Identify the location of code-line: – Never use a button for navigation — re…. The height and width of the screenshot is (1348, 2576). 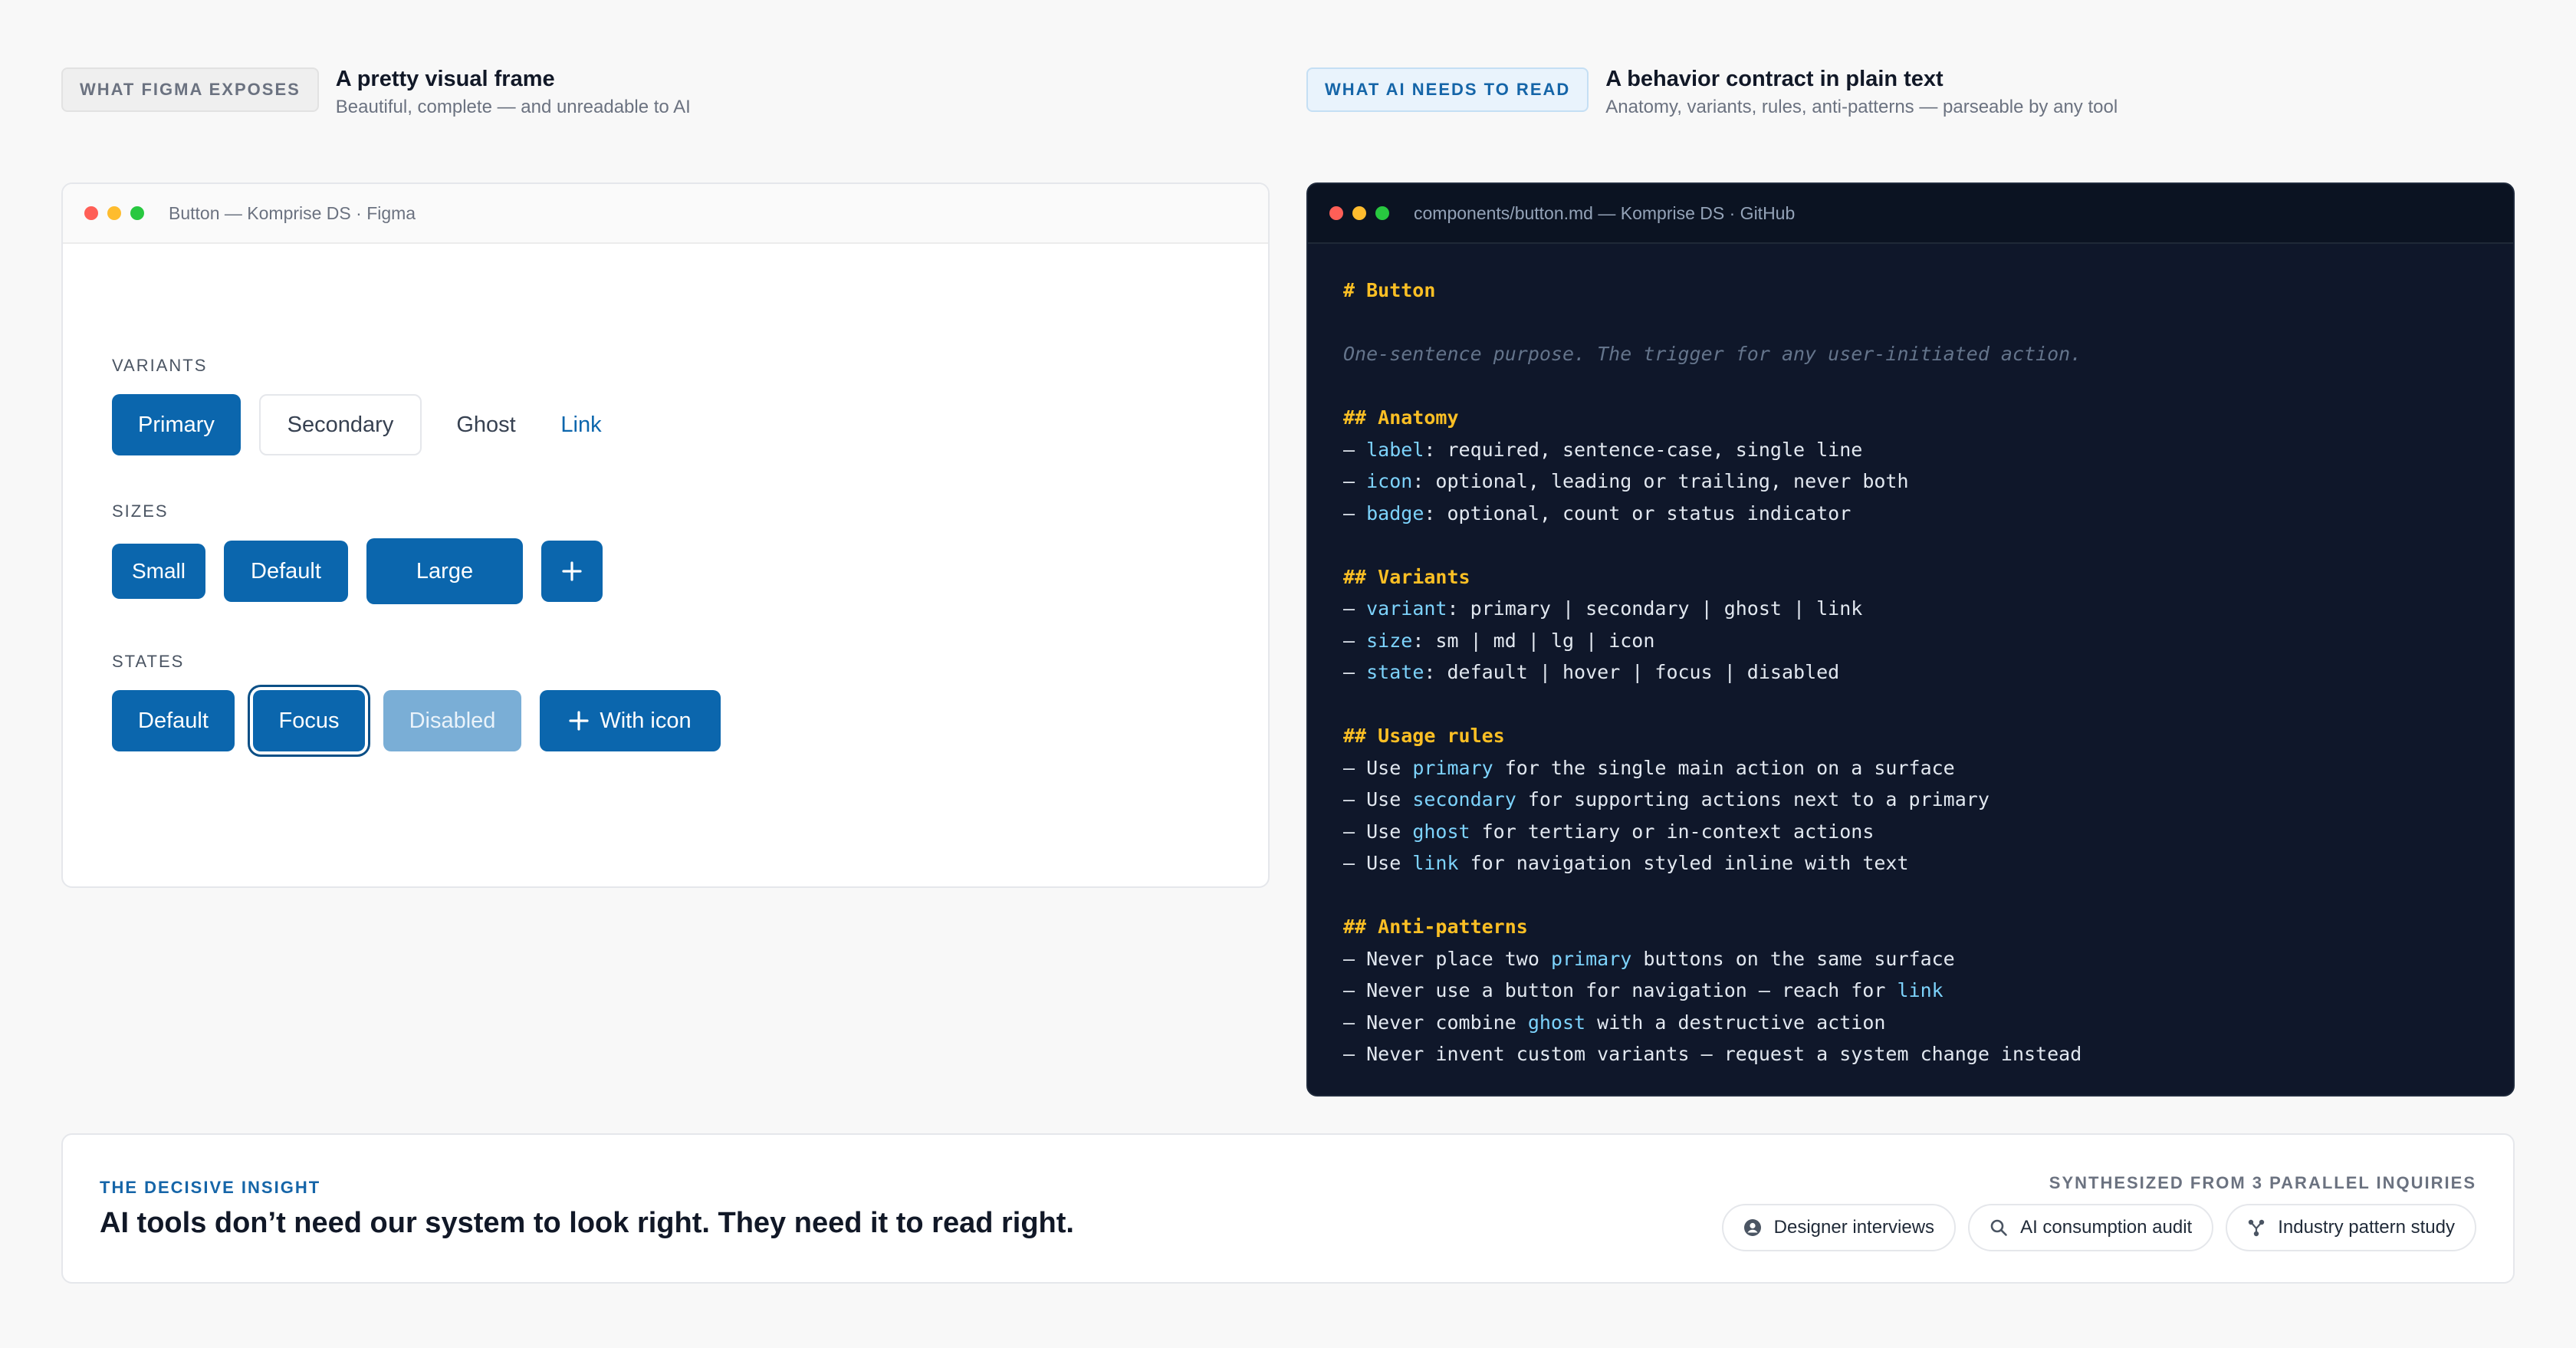
(1911, 991).